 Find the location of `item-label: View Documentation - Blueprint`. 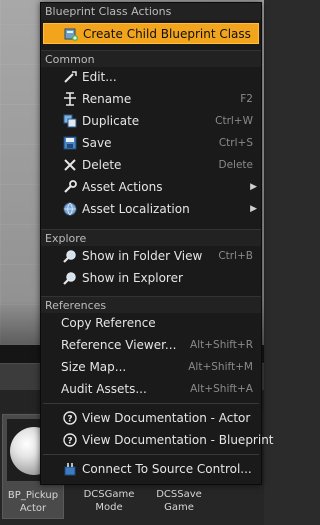

item-label: View Documentation - Blueprint is located at coordinates (178, 440).